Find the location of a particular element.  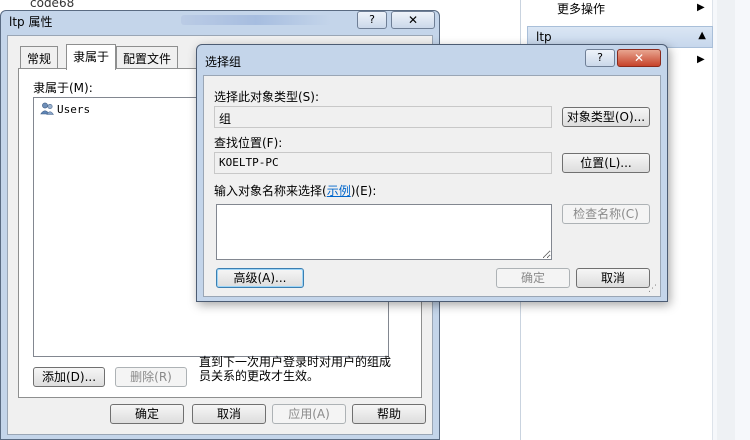

dialog-title: ltp 属性 is located at coordinates (31, 22).